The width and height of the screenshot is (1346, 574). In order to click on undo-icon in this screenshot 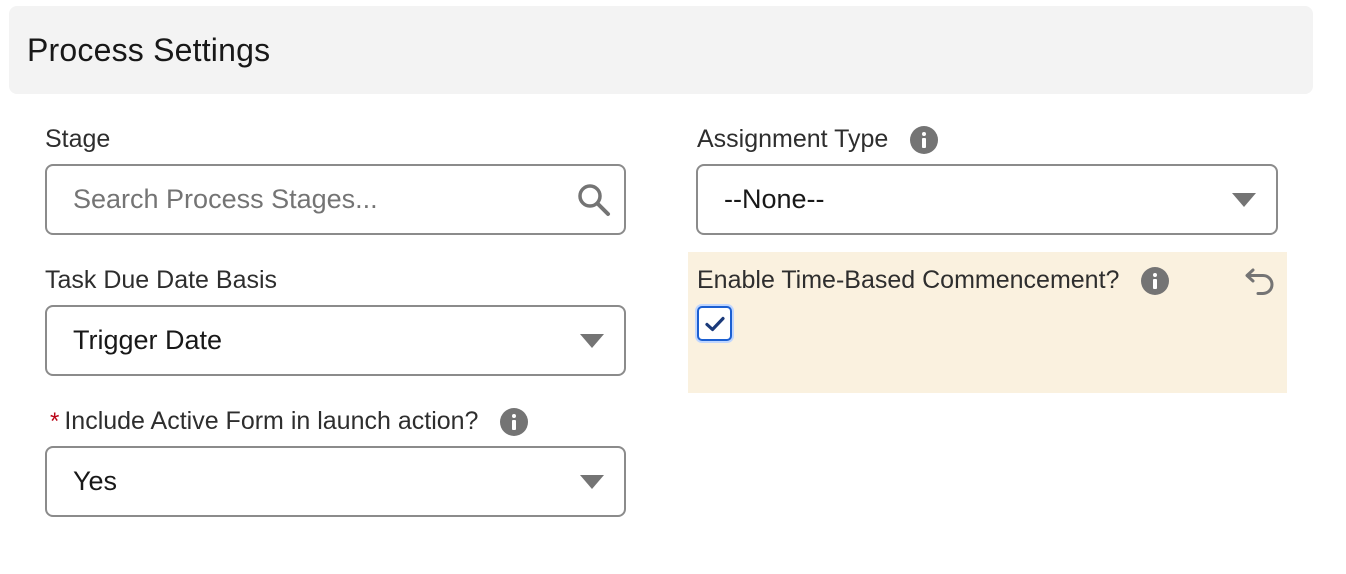, I will do `click(1261, 282)`.